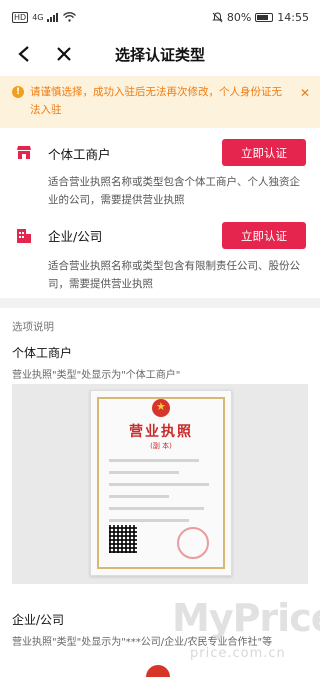 The image size is (320, 677). I want to click on status-right: 80% 14:55, so click(260, 17).